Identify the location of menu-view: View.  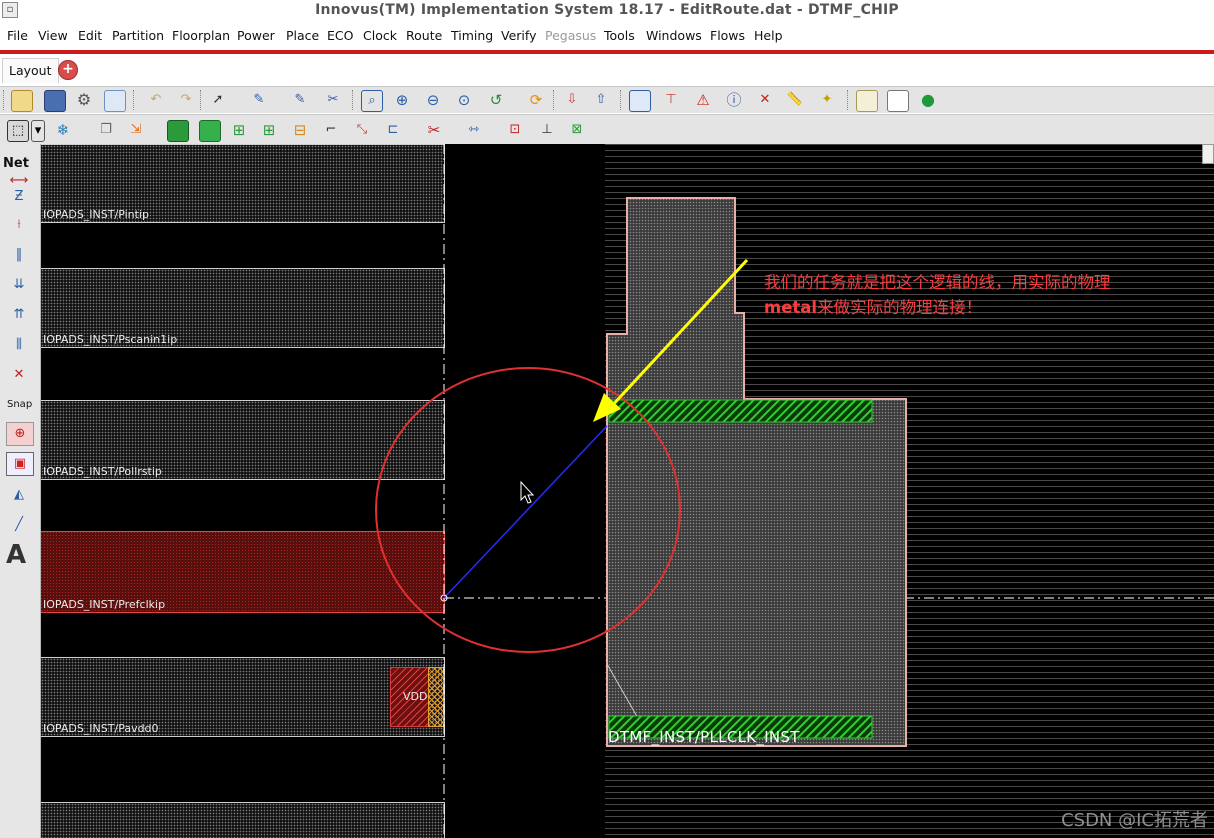
(53, 35).